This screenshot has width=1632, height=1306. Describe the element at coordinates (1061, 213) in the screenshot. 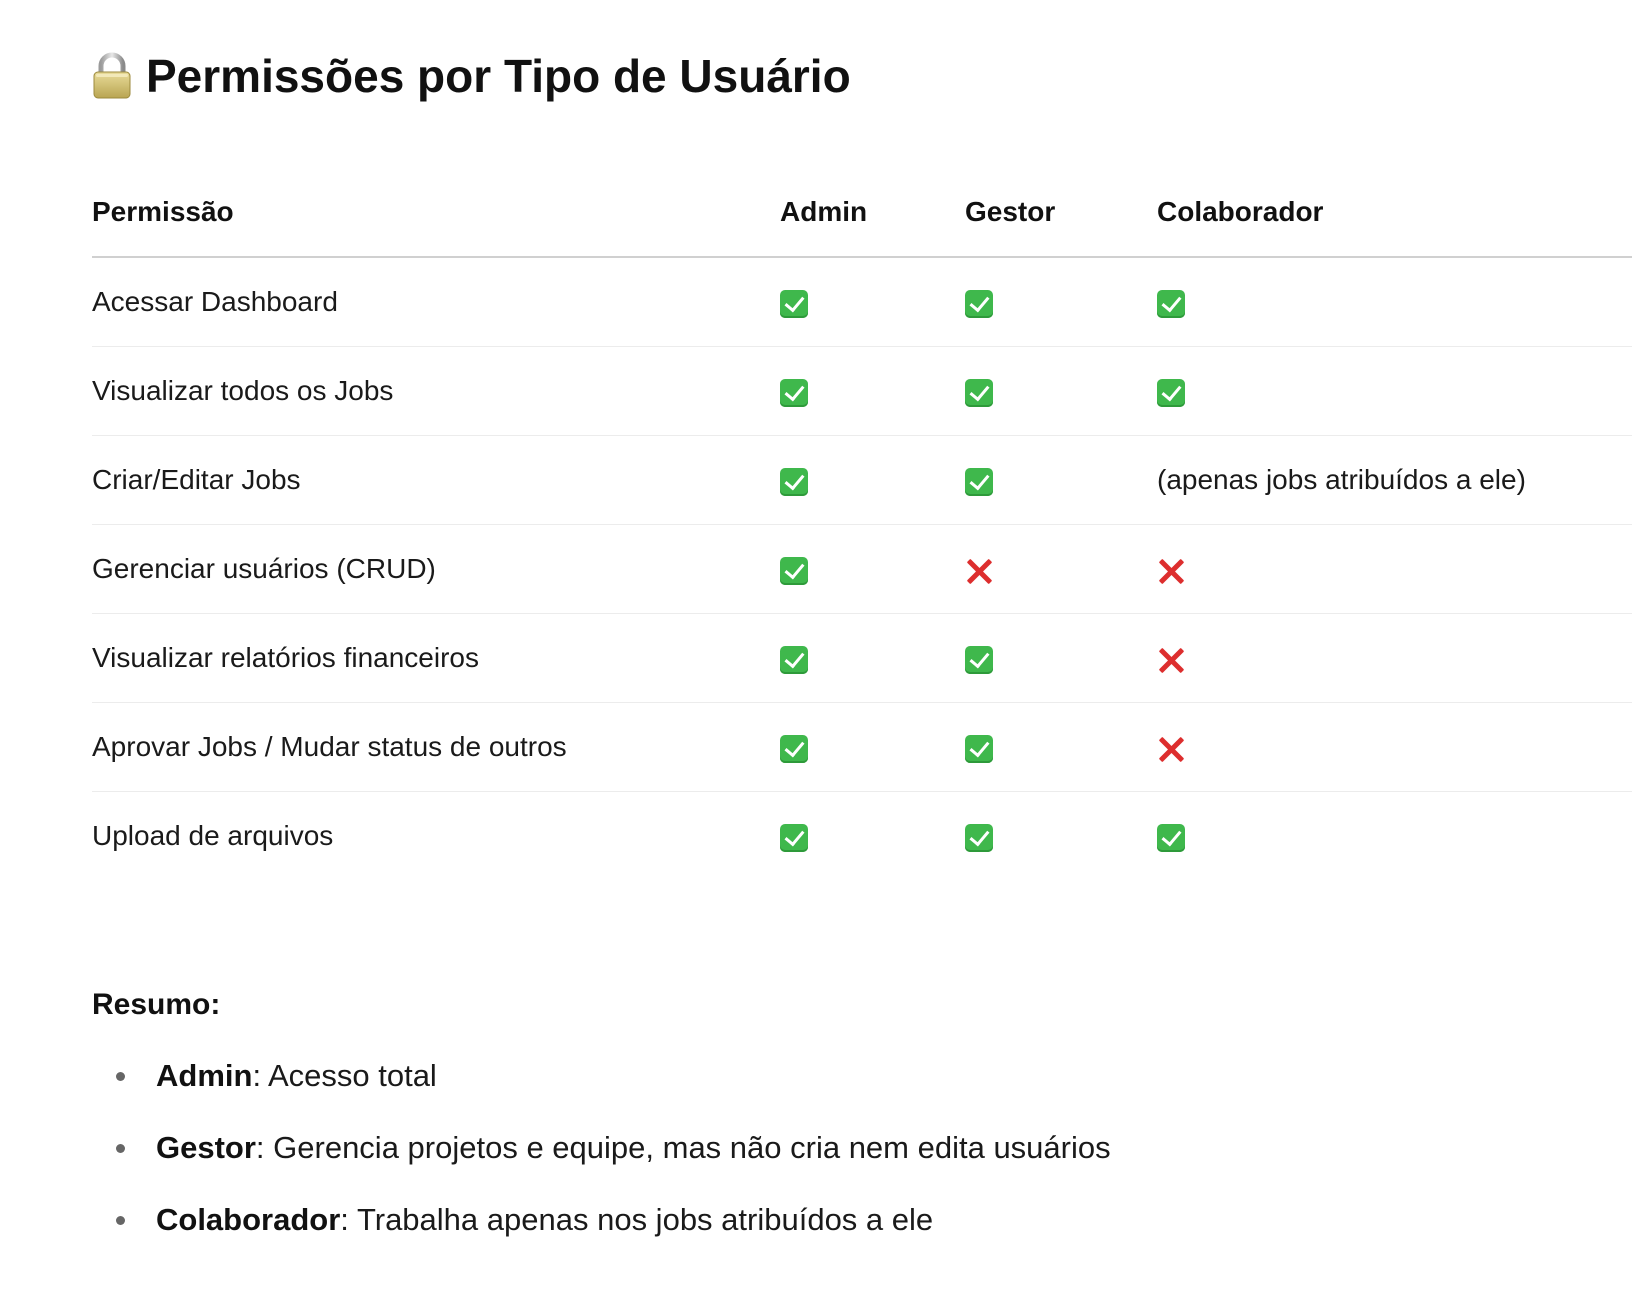

I see `header-gestor: Gestor` at that location.